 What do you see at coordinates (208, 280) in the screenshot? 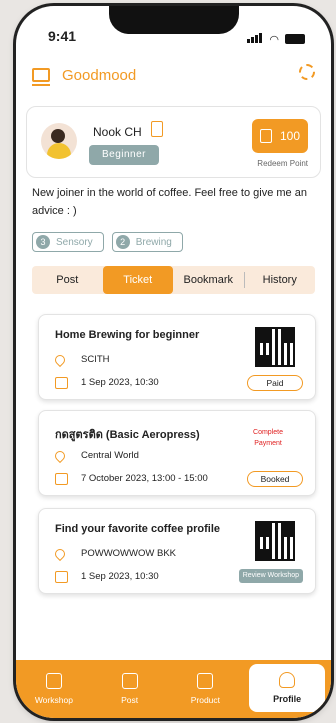
I see `tab-bookmark: Bookmark` at bounding box center [208, 280].